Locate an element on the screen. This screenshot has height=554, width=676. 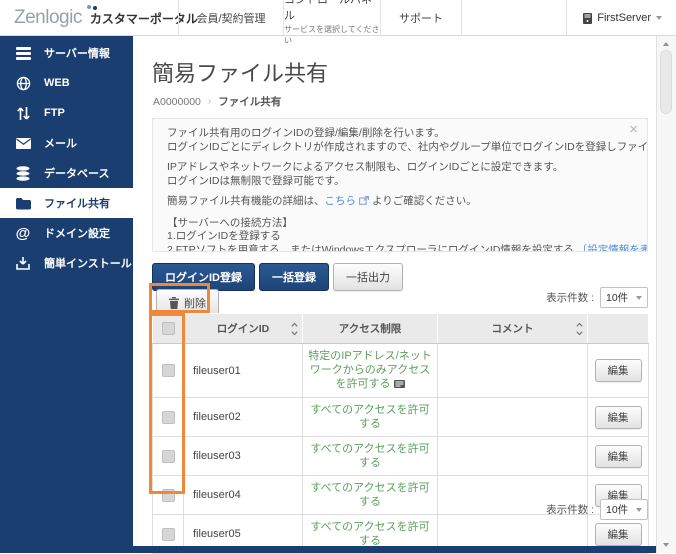
info-text: 簡易ファイル共有機能の詳細は、 is located at coordinates (246, 201).